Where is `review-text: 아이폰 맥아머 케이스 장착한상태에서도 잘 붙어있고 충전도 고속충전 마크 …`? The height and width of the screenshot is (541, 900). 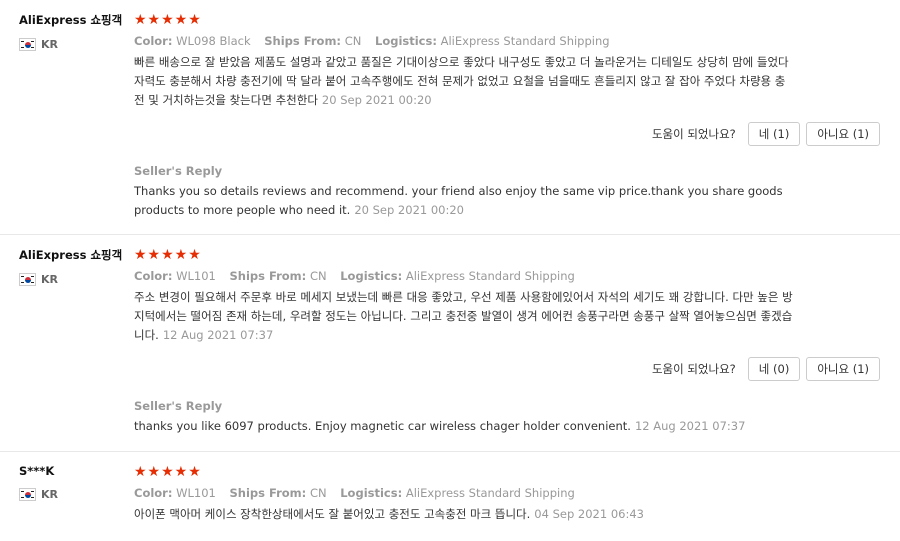 review-text: 아이폰 맥아머 케이스 장착한상태에서도 잘 붙어있고 충전도 고속충전 마크 … is located at coordinates (464, 514).